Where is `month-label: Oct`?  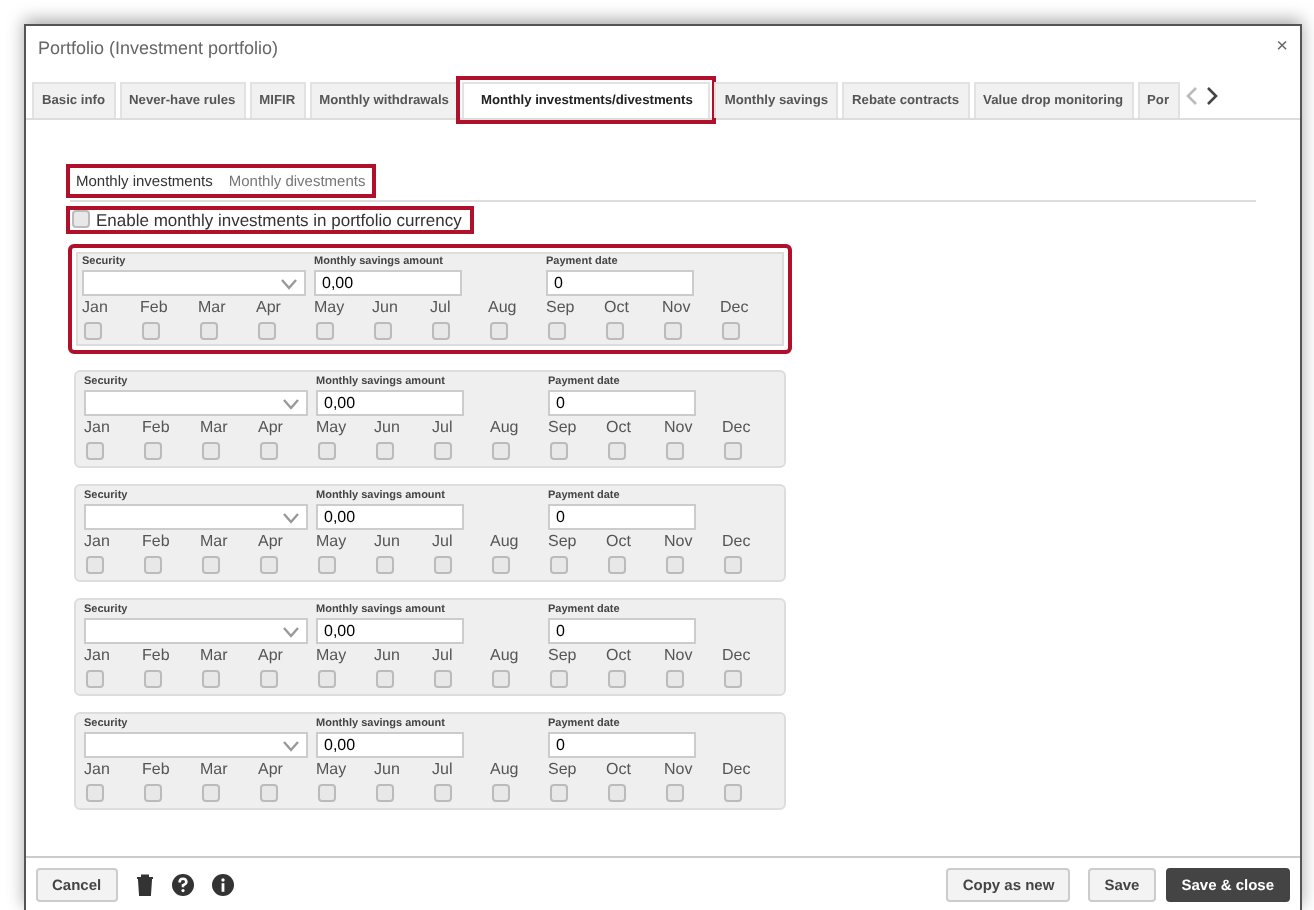
month-label: Oct is located at coordinates (617, 307).